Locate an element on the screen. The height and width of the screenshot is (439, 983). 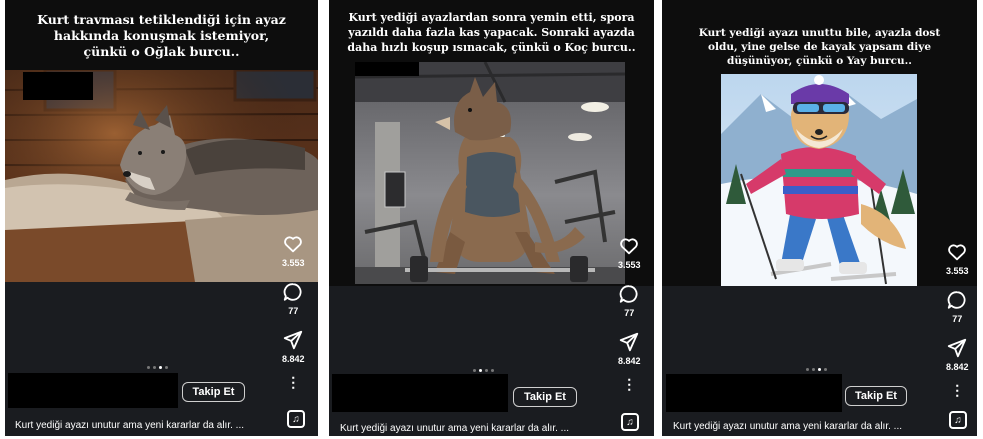
caption-line: hakkında konuşmak istemiyor, is located at coordinates (161, 35).